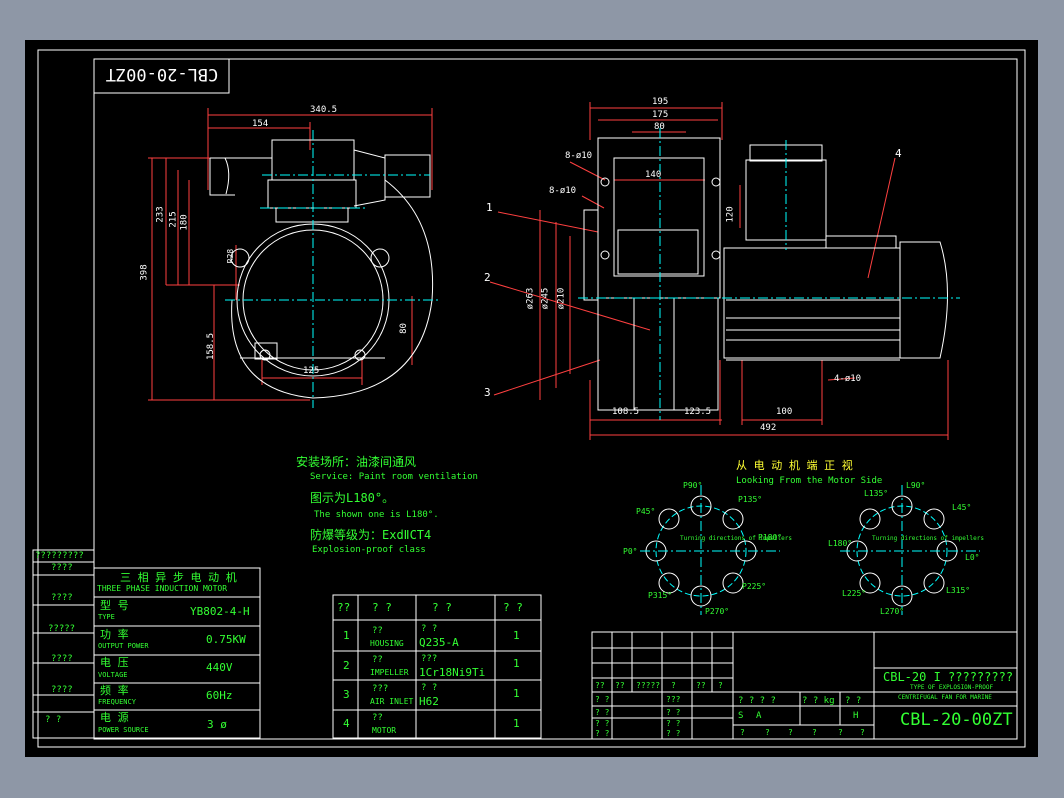 The height and width of the screenshot is (798, 1064). Describe the element at coordinates (352, 498) in the screenshot. I see `note-shown-cn: 图示为L180°。` at that location.